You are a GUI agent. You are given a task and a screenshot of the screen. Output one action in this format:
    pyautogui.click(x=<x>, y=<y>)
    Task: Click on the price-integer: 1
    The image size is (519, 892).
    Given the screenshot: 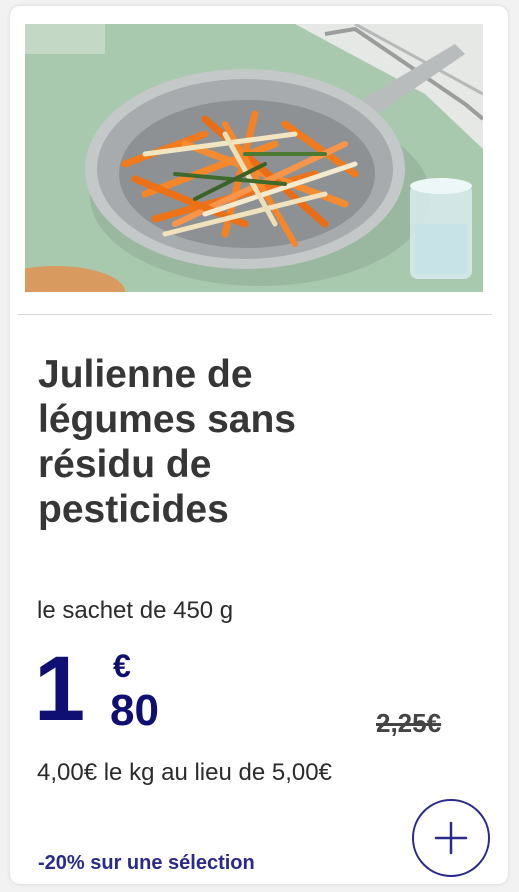 What is the action you would take?
    pyautogui.click(x=59, y=689)
    